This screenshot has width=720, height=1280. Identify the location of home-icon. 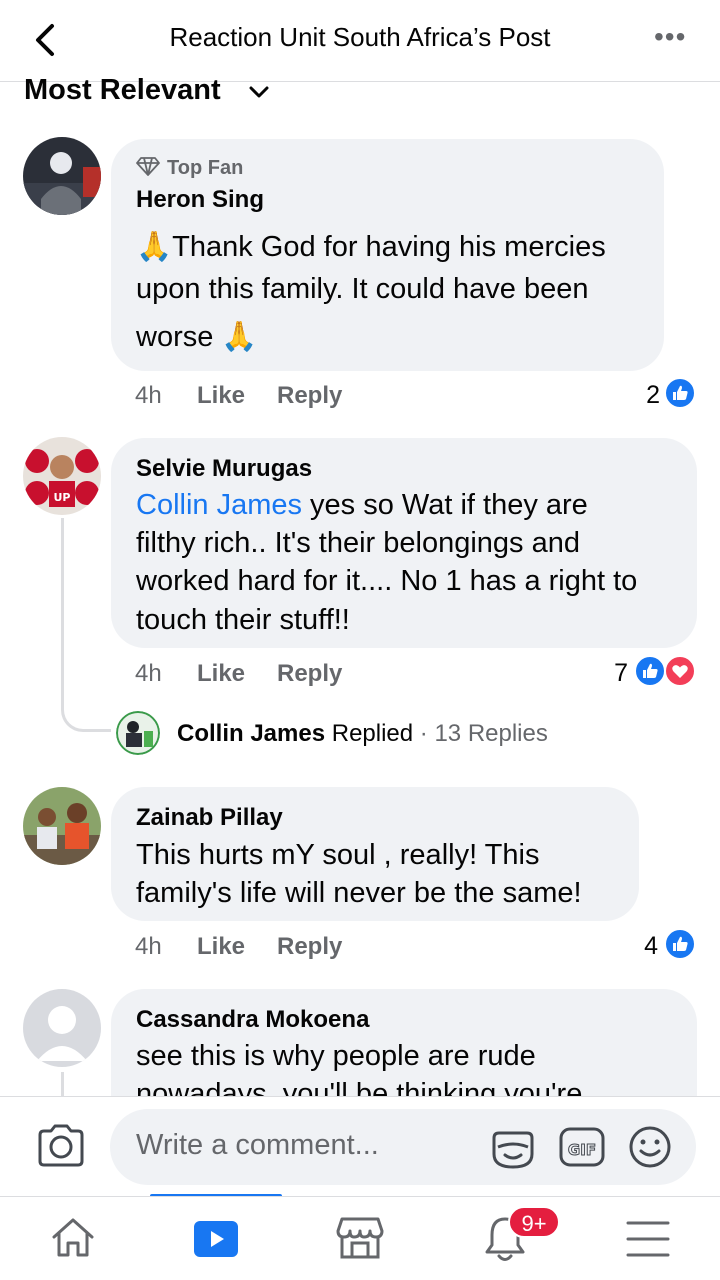
(73, 1237).